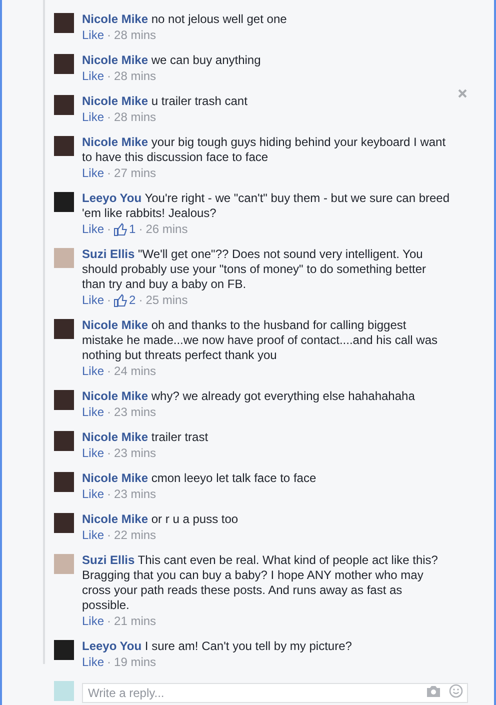 This screenshot has width=496, height=705. What do you see at coordinates (264, 150) in the screenshot?
I see `comment-text: Nicole Mike your big tough guys hiding behind your keyboard I want to have this discussion face to face` at bounding box center [264, 150].